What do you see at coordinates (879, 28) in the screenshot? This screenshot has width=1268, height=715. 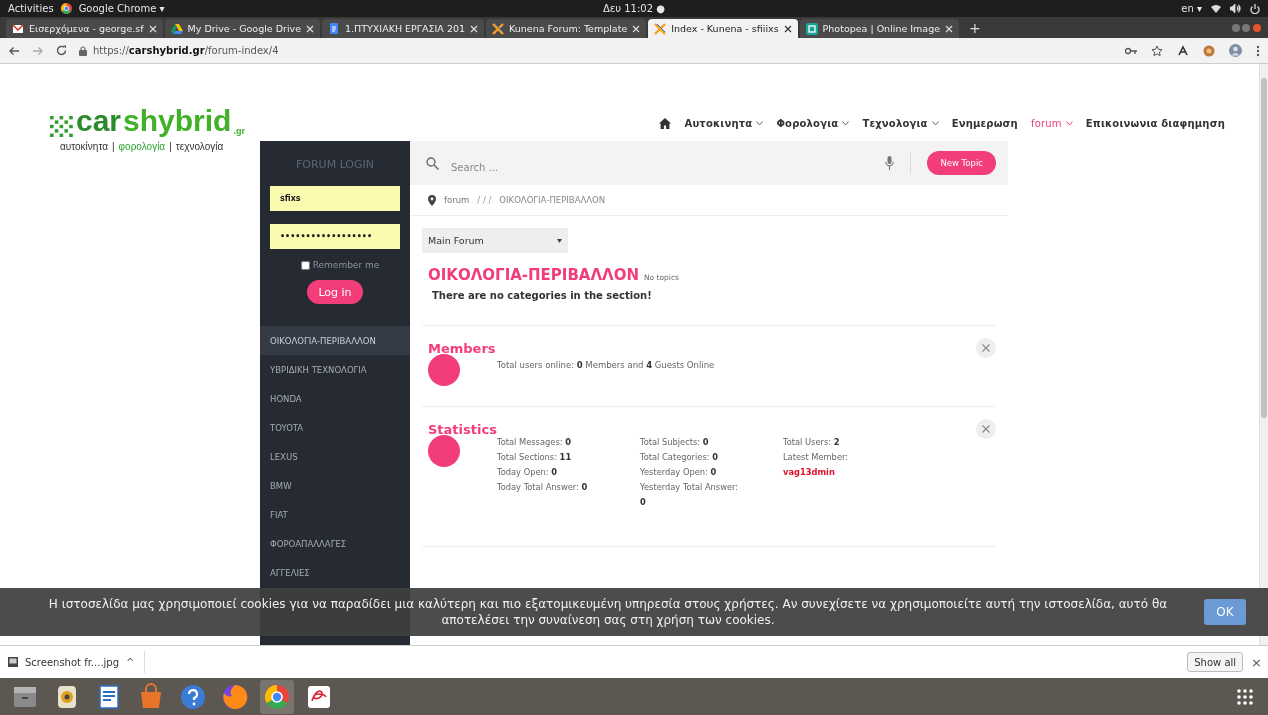 I see `browser-tab: Photopea | Online Image` at bounding box center [879, 28].